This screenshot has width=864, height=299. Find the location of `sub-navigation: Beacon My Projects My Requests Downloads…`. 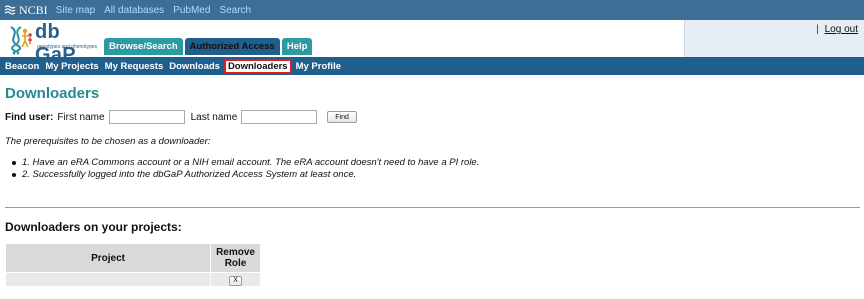

sub-navigation: Beacon My Projects My Requests Downloads… is located at coordinates (432, 66).